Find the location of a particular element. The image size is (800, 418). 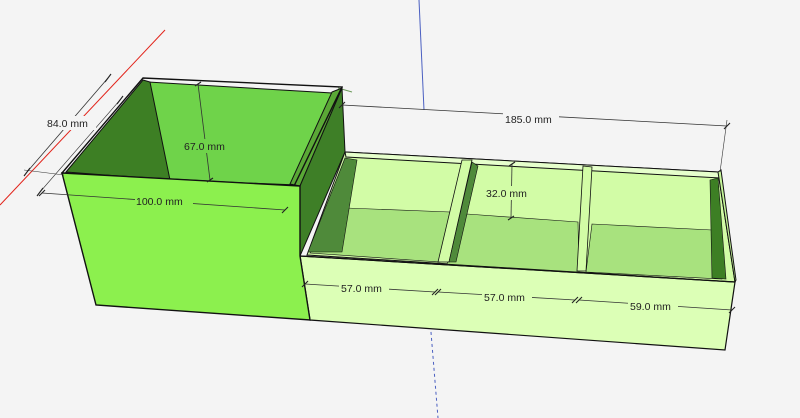

dimension-label-compartment-3: 59.0 mm is located at coordinates (650, 307).